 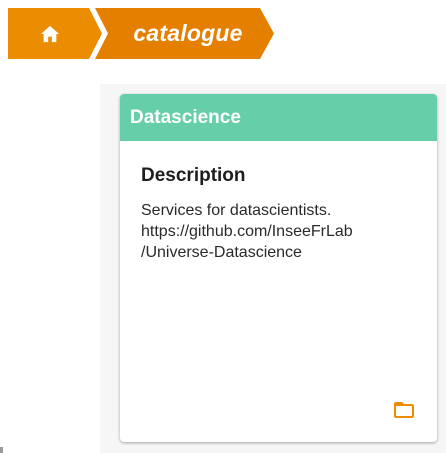 I want to click on breadcrumb: catalogue, so click(x=141, y=33).